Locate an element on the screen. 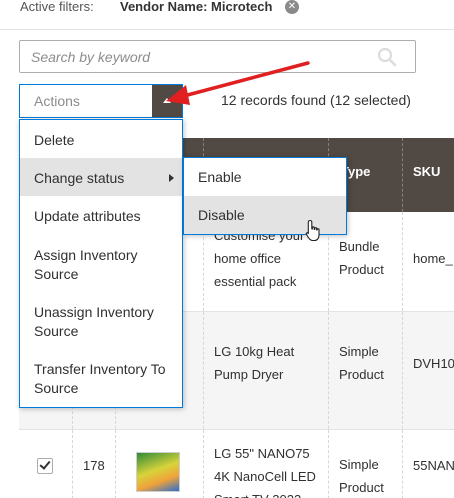  actions-dropdown-label: Actions is located at coordinates (57, 101).